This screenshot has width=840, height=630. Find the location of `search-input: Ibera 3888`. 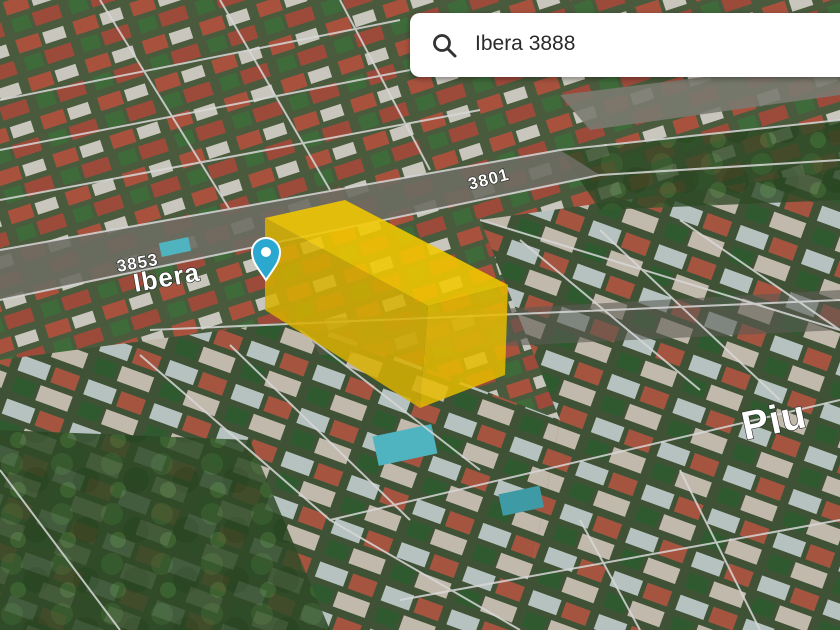

search-input: Ibera 3888 is located at coordinates (525, 44).